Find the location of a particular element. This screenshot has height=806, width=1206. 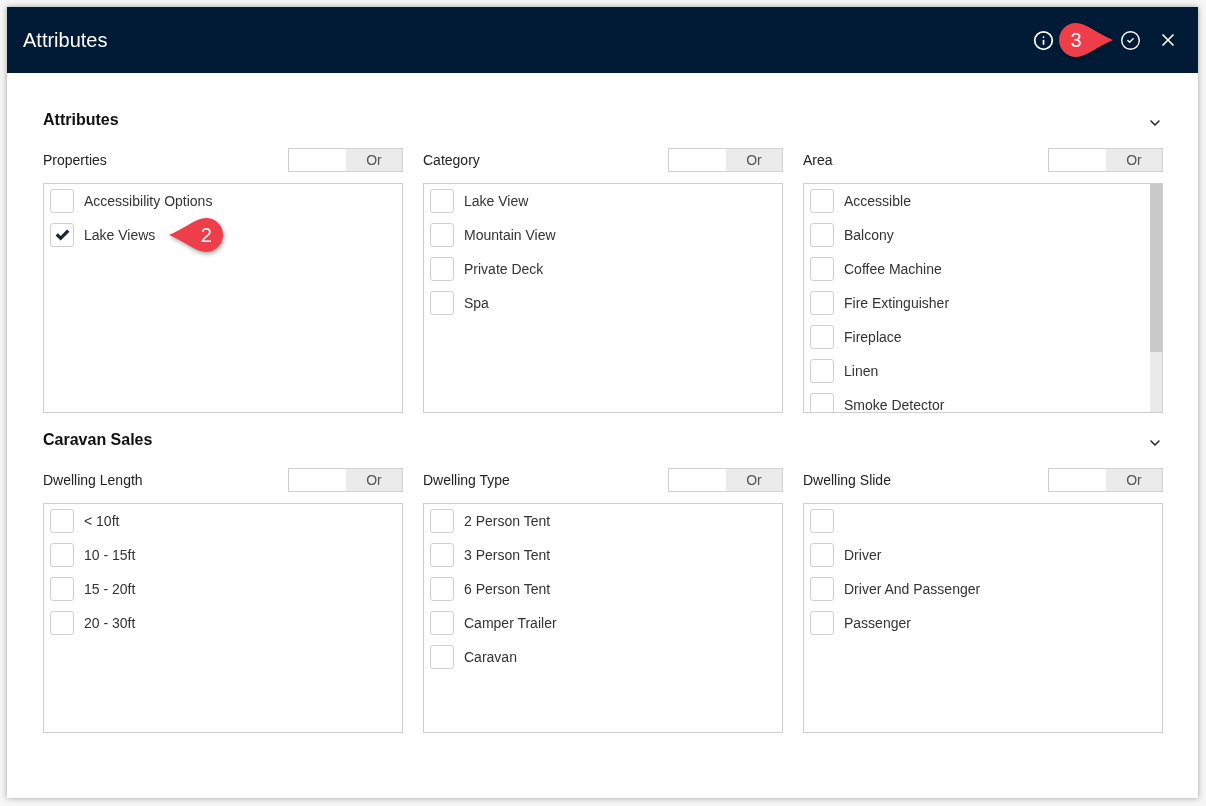

info-icon is located at coordinates (1043, 40).